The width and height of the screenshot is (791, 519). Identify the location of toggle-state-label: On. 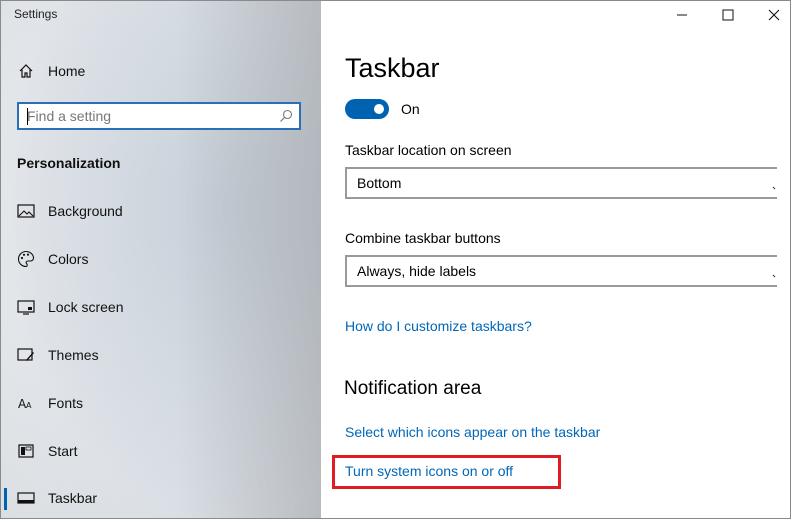
(410, 109).